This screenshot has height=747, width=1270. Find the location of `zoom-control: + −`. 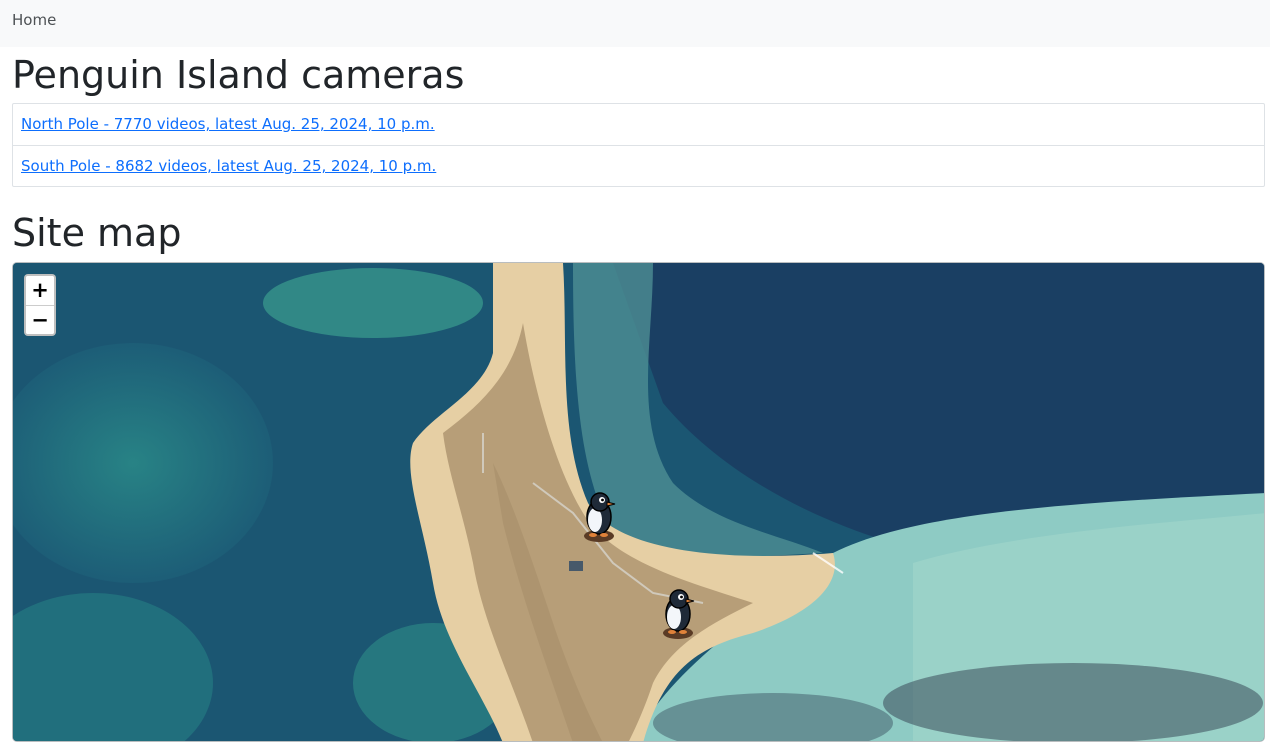

zoom-control: + − is located at coordinates (40, 305).